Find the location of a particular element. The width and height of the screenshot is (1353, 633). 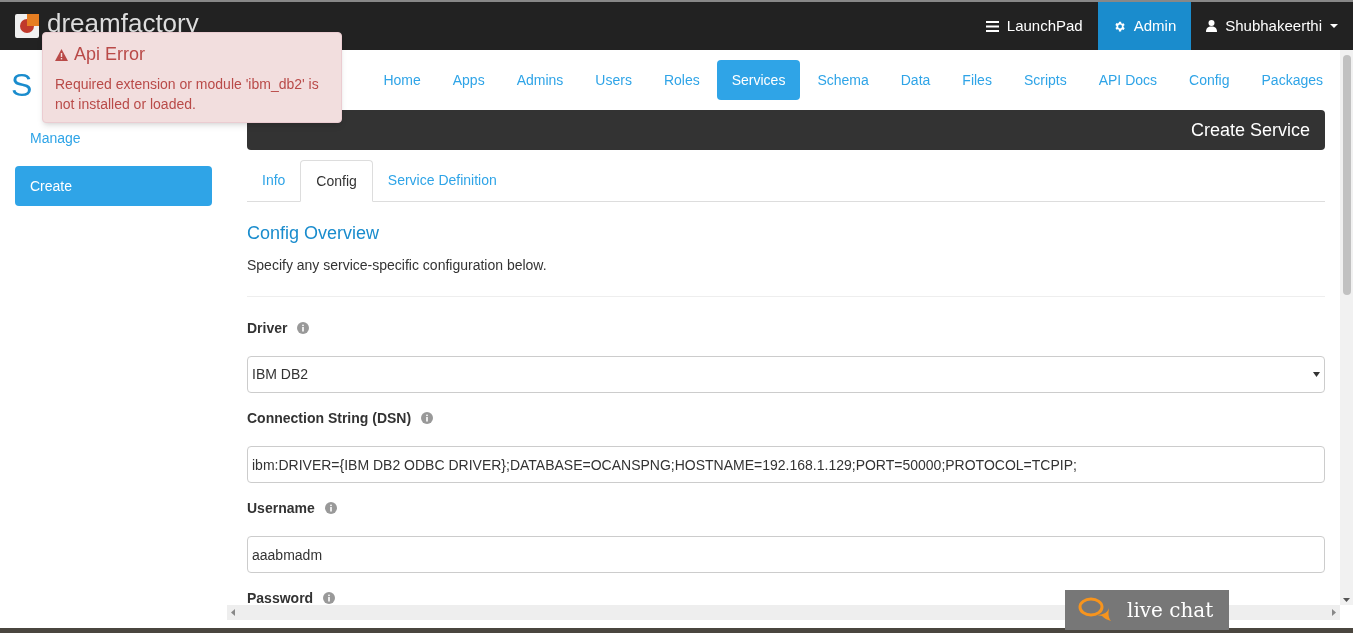

panel-title: Create Service is located at coordinates (1250, 130).